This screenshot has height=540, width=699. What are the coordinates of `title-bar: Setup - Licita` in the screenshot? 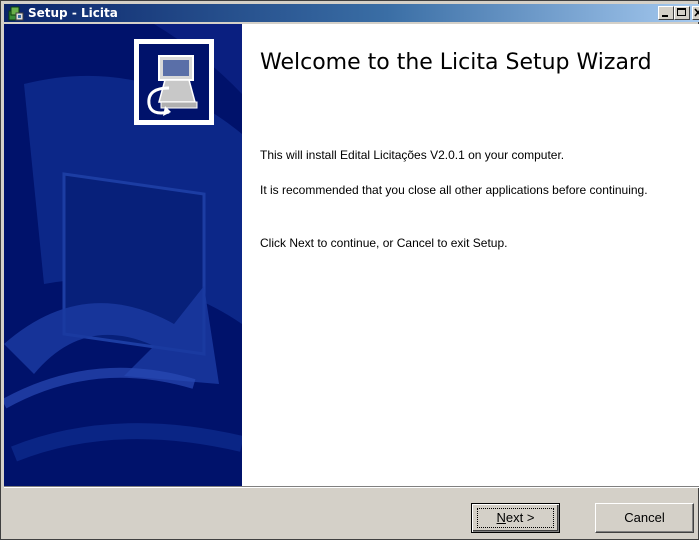 It's located at (351, 13).